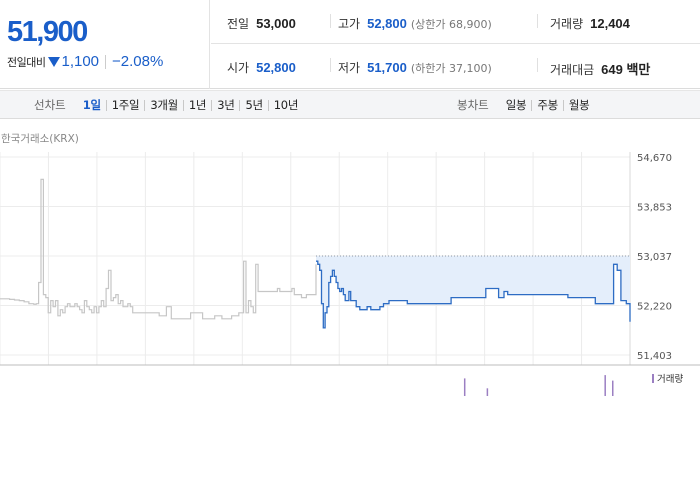 The image size is (700, 490). I want to click on tab-weekly-candle: 주봉, so click(547, 105).